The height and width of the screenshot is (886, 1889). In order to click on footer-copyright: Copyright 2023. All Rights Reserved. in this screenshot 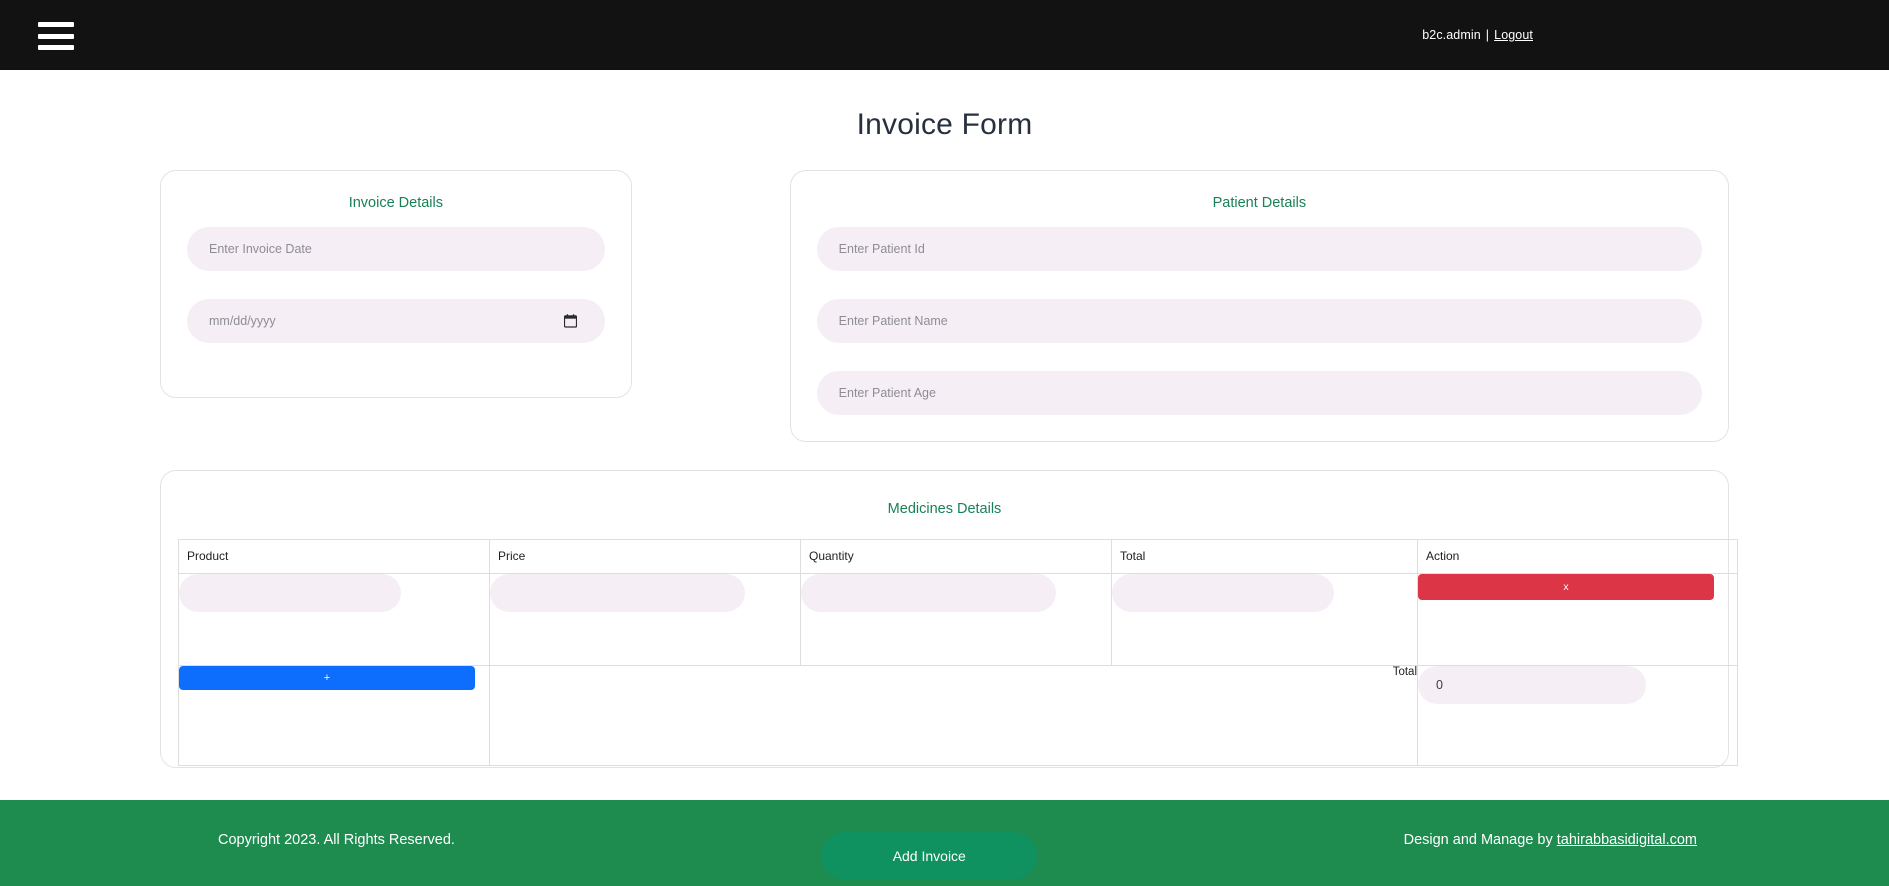, I will do `click(336, 840)`.